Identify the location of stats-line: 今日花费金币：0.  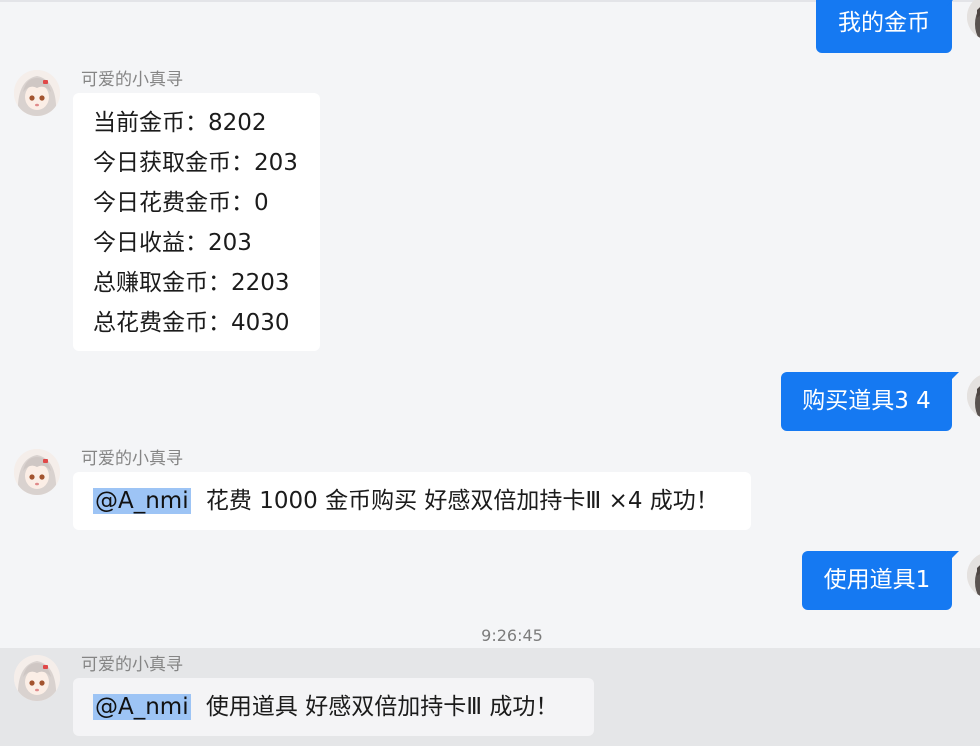
(181, 203).